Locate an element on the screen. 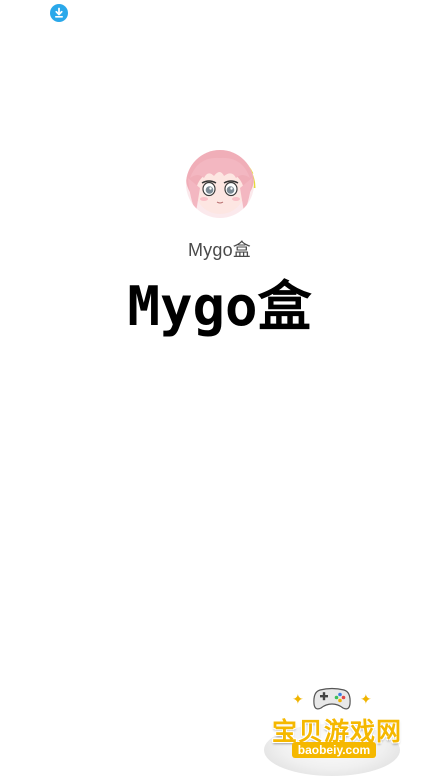  anime-girl-avatar-icon is located at coordinates (221, 184).